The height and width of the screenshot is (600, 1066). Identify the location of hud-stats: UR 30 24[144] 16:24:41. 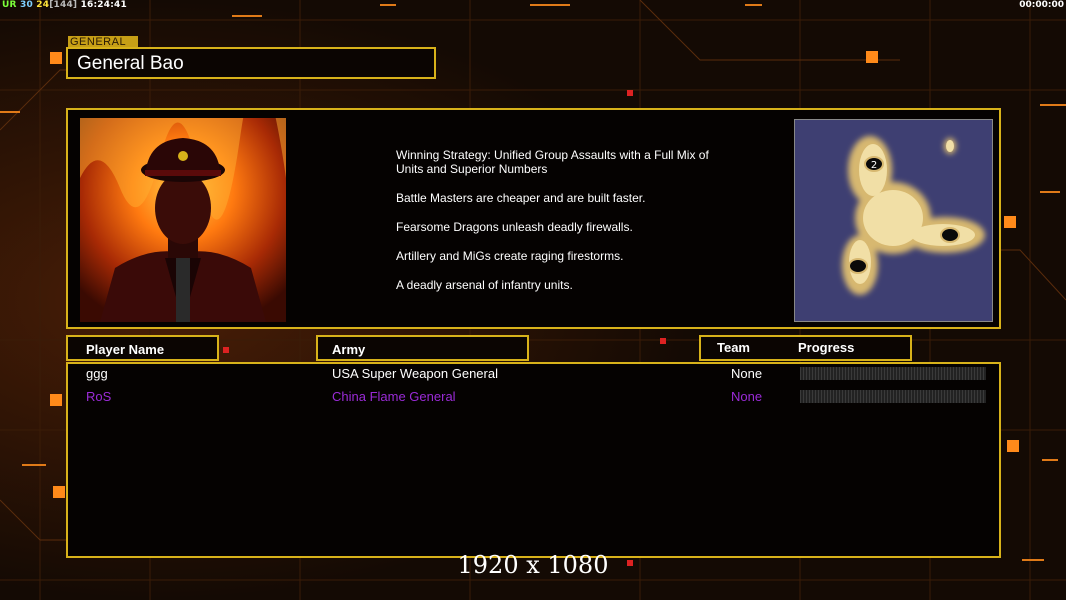
(64, 5).